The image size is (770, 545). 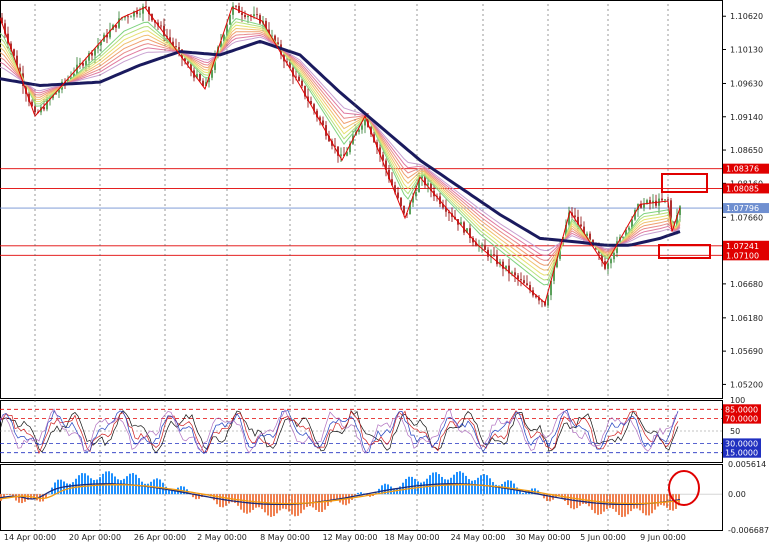 I want to click on price-axis-label: 1.08650, so click(x=746, y=150).